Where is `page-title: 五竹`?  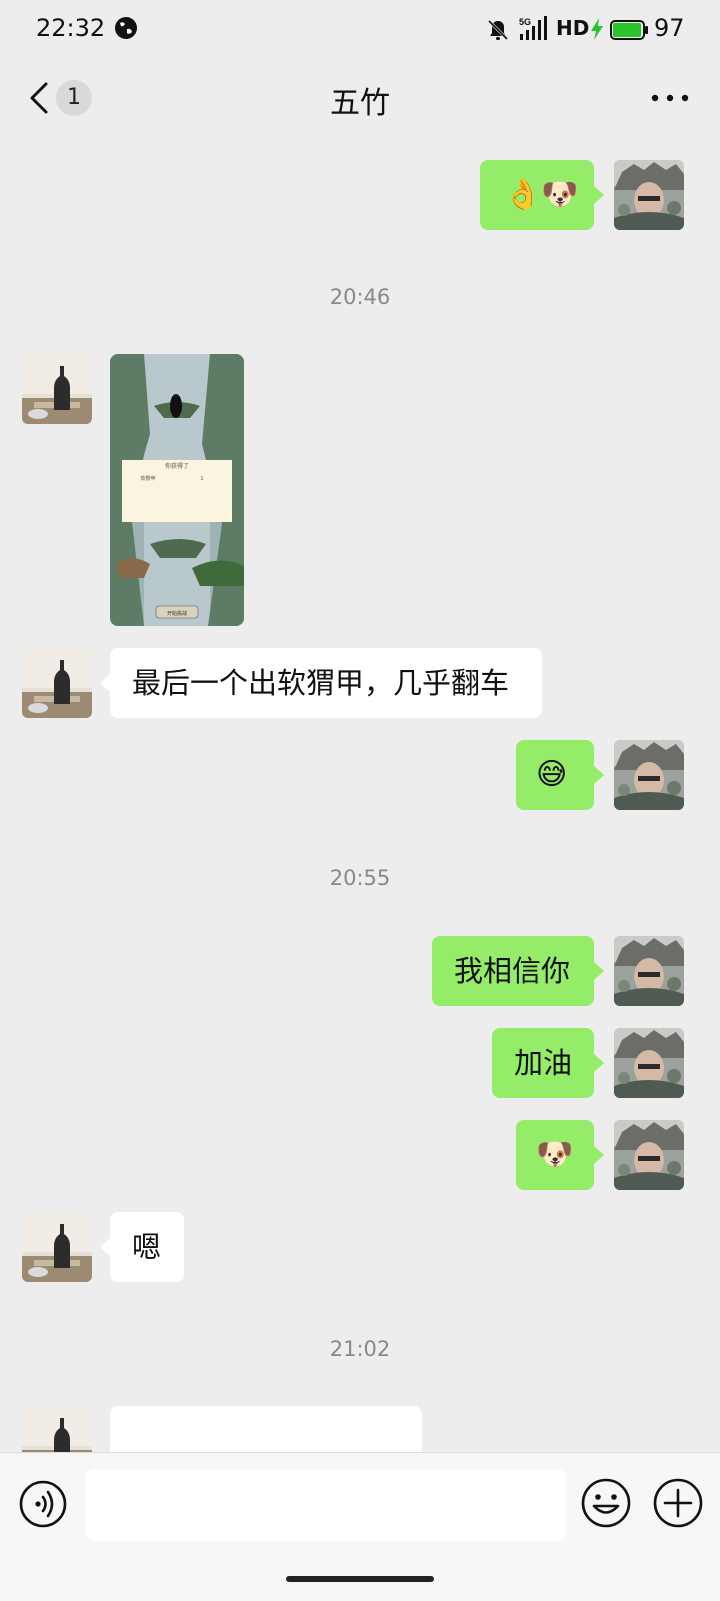 page-title: 五竹 is located at coordinates (360, 103).